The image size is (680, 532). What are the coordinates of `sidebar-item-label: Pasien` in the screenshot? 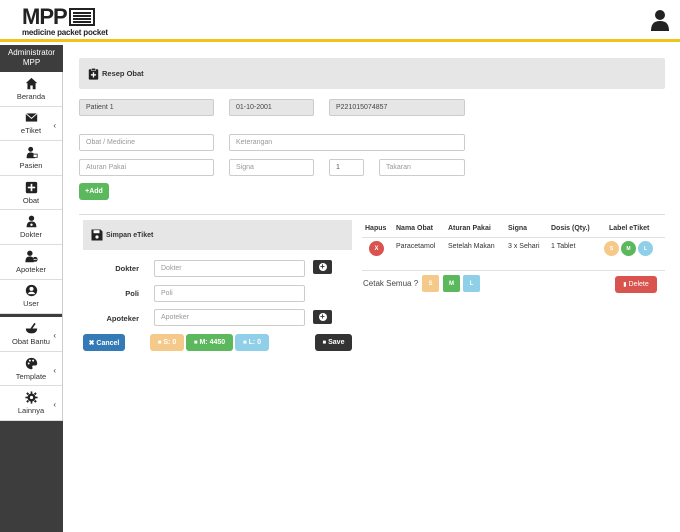 It's located at (31, 165).